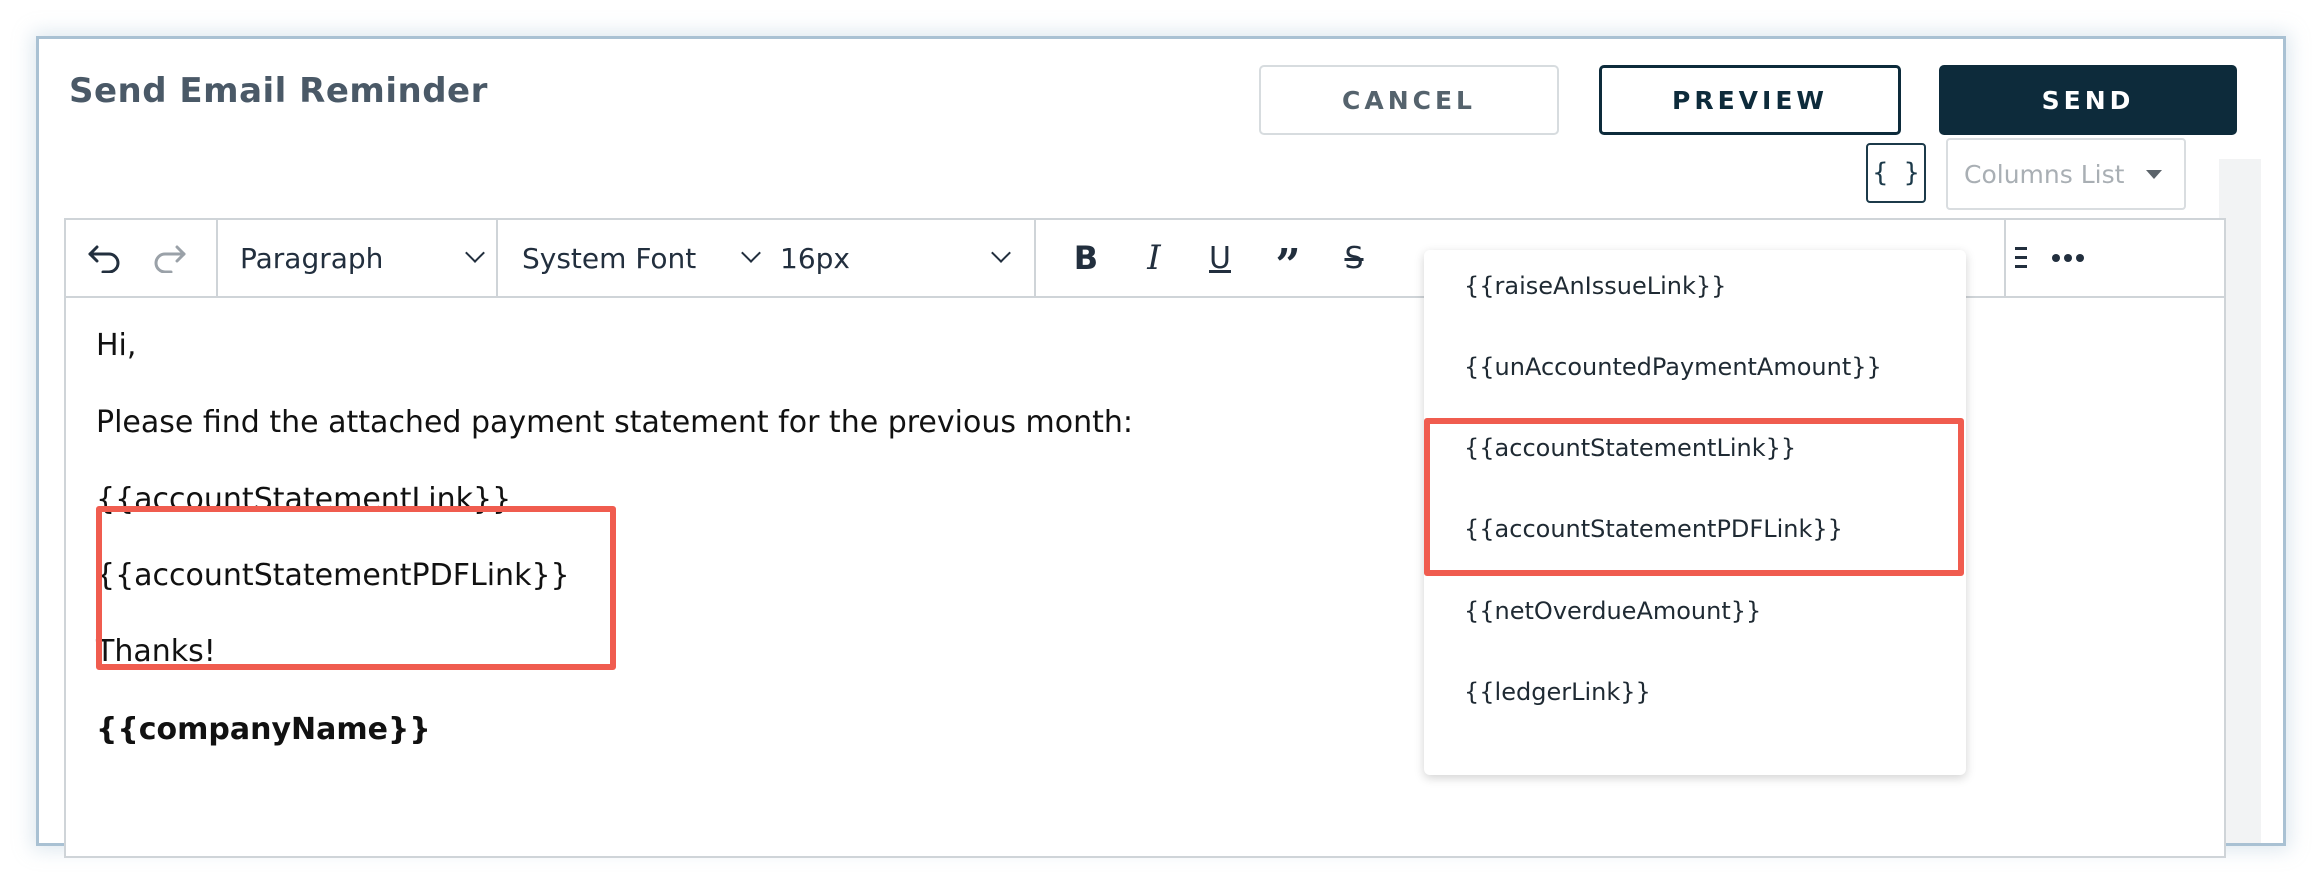  I want to click on more-icon, so click(2068, 258).